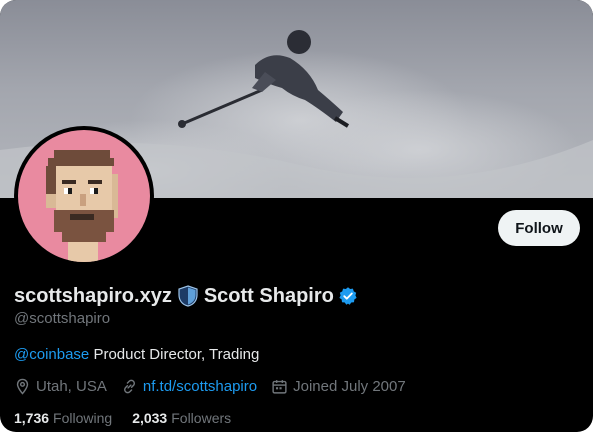 This screenshot has width=593, height=432. I want to click on profile-bio: @coinbase Product Director, Trading, so click(136, 354).